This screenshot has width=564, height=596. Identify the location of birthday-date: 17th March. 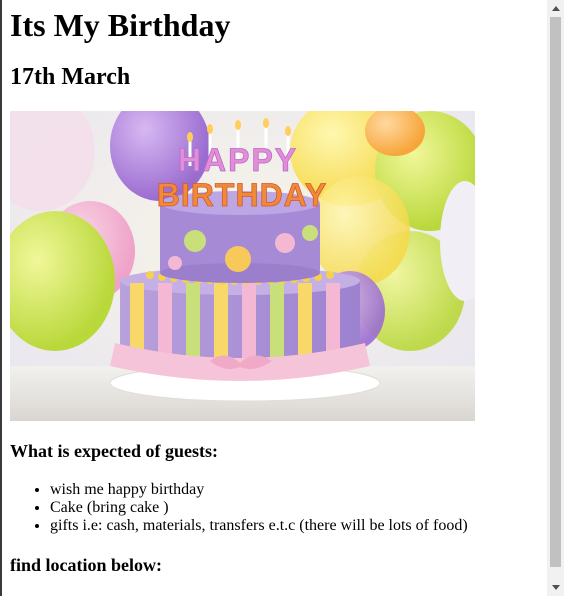
(70, 77).